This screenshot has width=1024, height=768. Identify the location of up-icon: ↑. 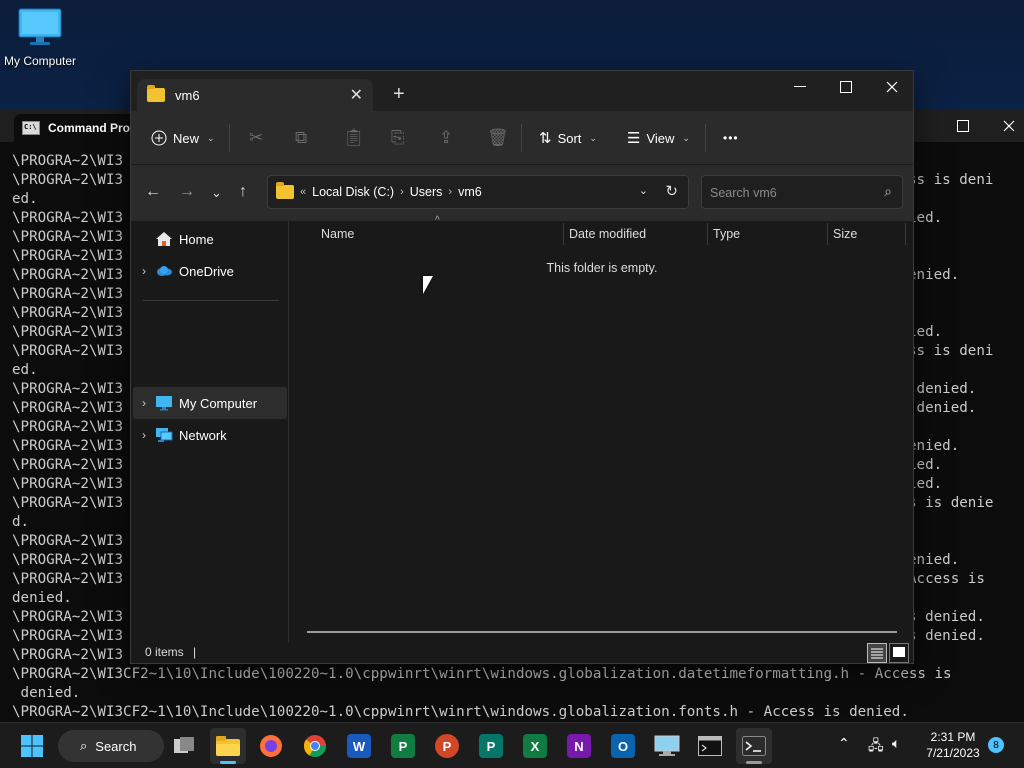
(243, 192).